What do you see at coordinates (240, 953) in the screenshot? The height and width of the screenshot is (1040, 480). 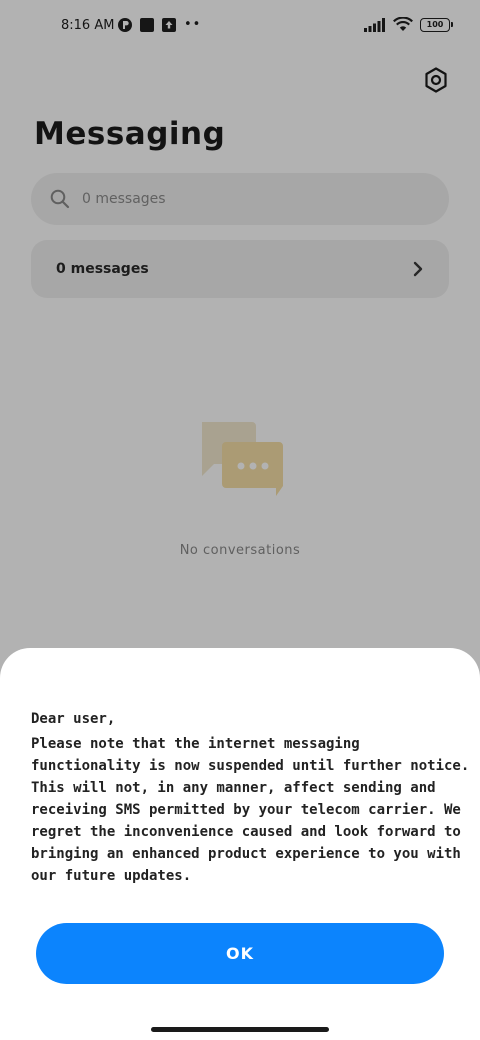 I see `ok-button: OK` at bounding box center [240, 953].